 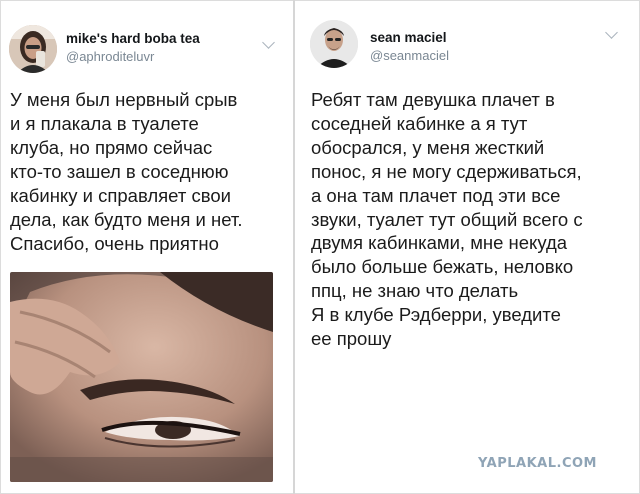 I want to click on tweet-text-line: Спасибо, очень приятно, so click(x=114, y=243).